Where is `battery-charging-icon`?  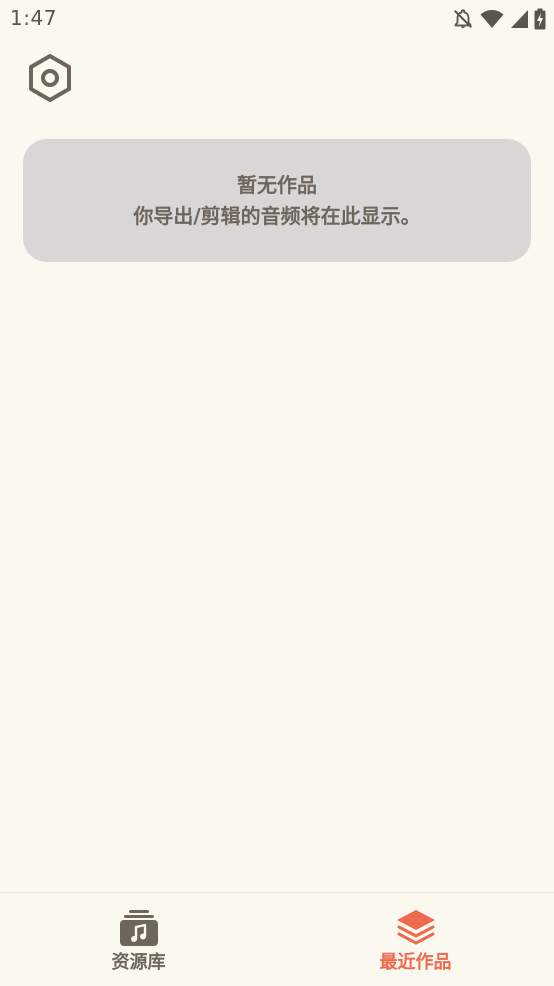 battery-charging-icon is located at coordinates (540, 19).